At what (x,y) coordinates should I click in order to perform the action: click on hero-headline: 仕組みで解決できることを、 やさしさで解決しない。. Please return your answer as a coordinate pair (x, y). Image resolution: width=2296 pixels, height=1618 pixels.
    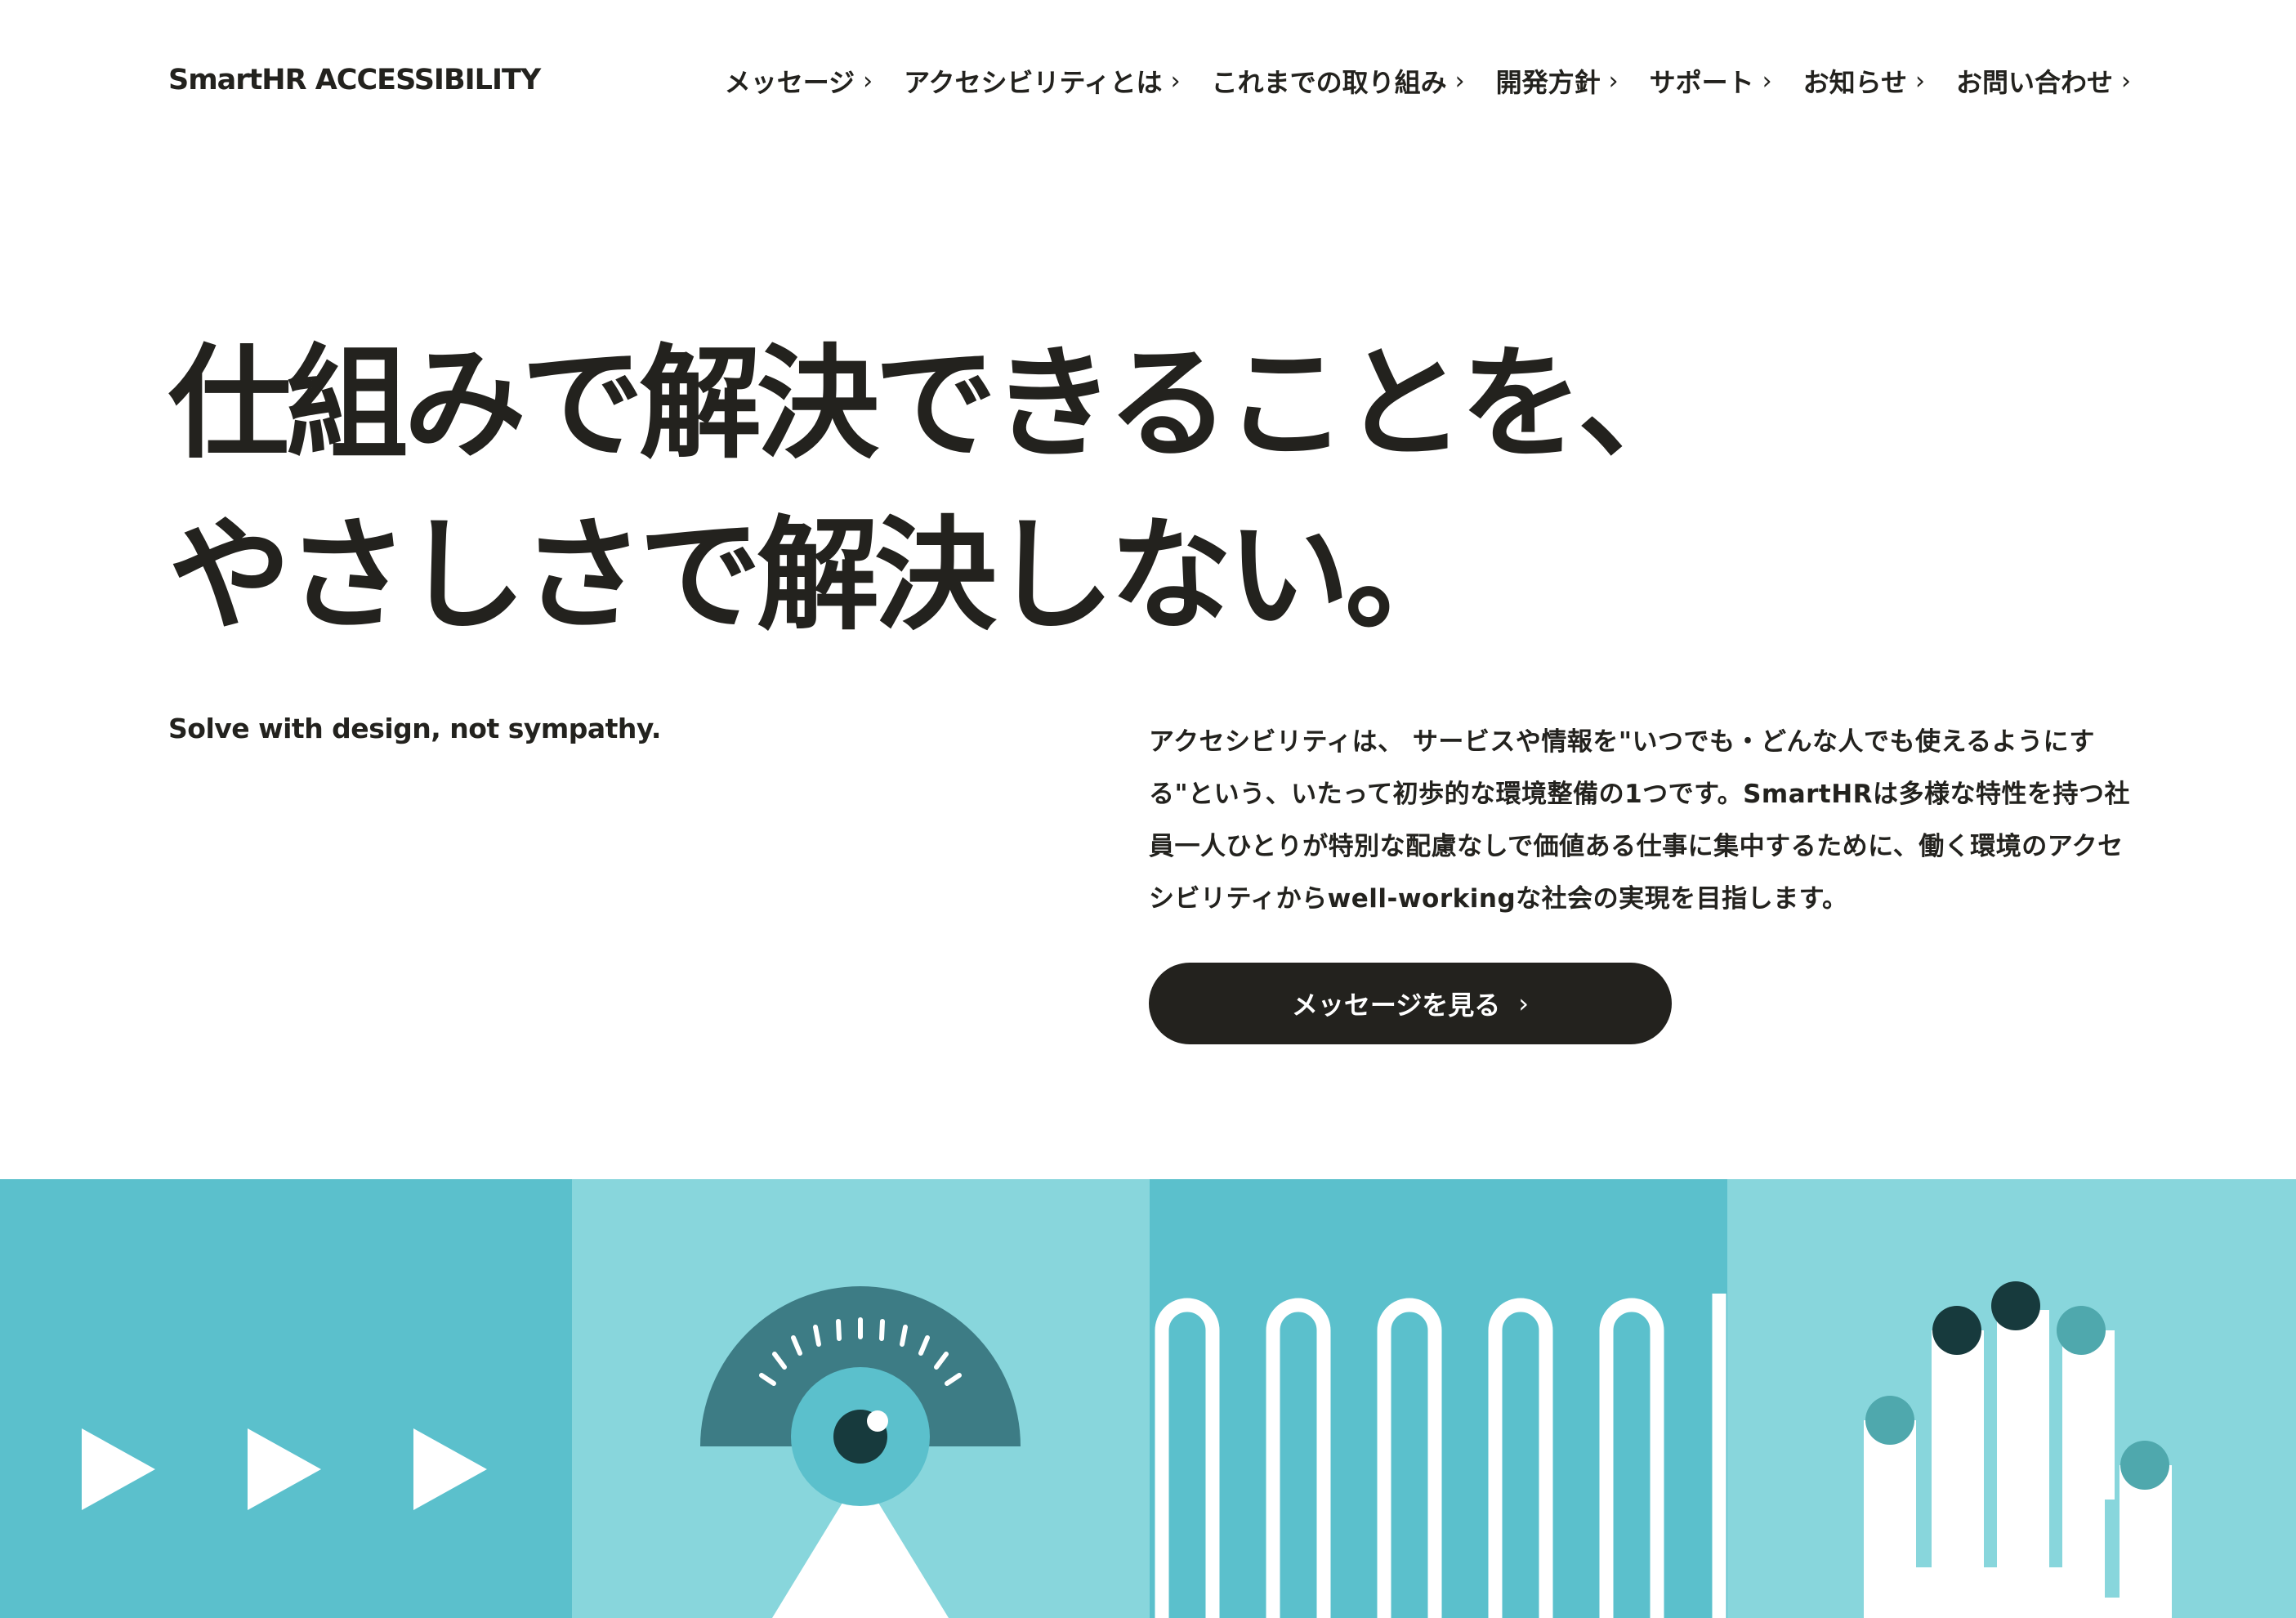
    Looking at the image, I should click on (934, 491).